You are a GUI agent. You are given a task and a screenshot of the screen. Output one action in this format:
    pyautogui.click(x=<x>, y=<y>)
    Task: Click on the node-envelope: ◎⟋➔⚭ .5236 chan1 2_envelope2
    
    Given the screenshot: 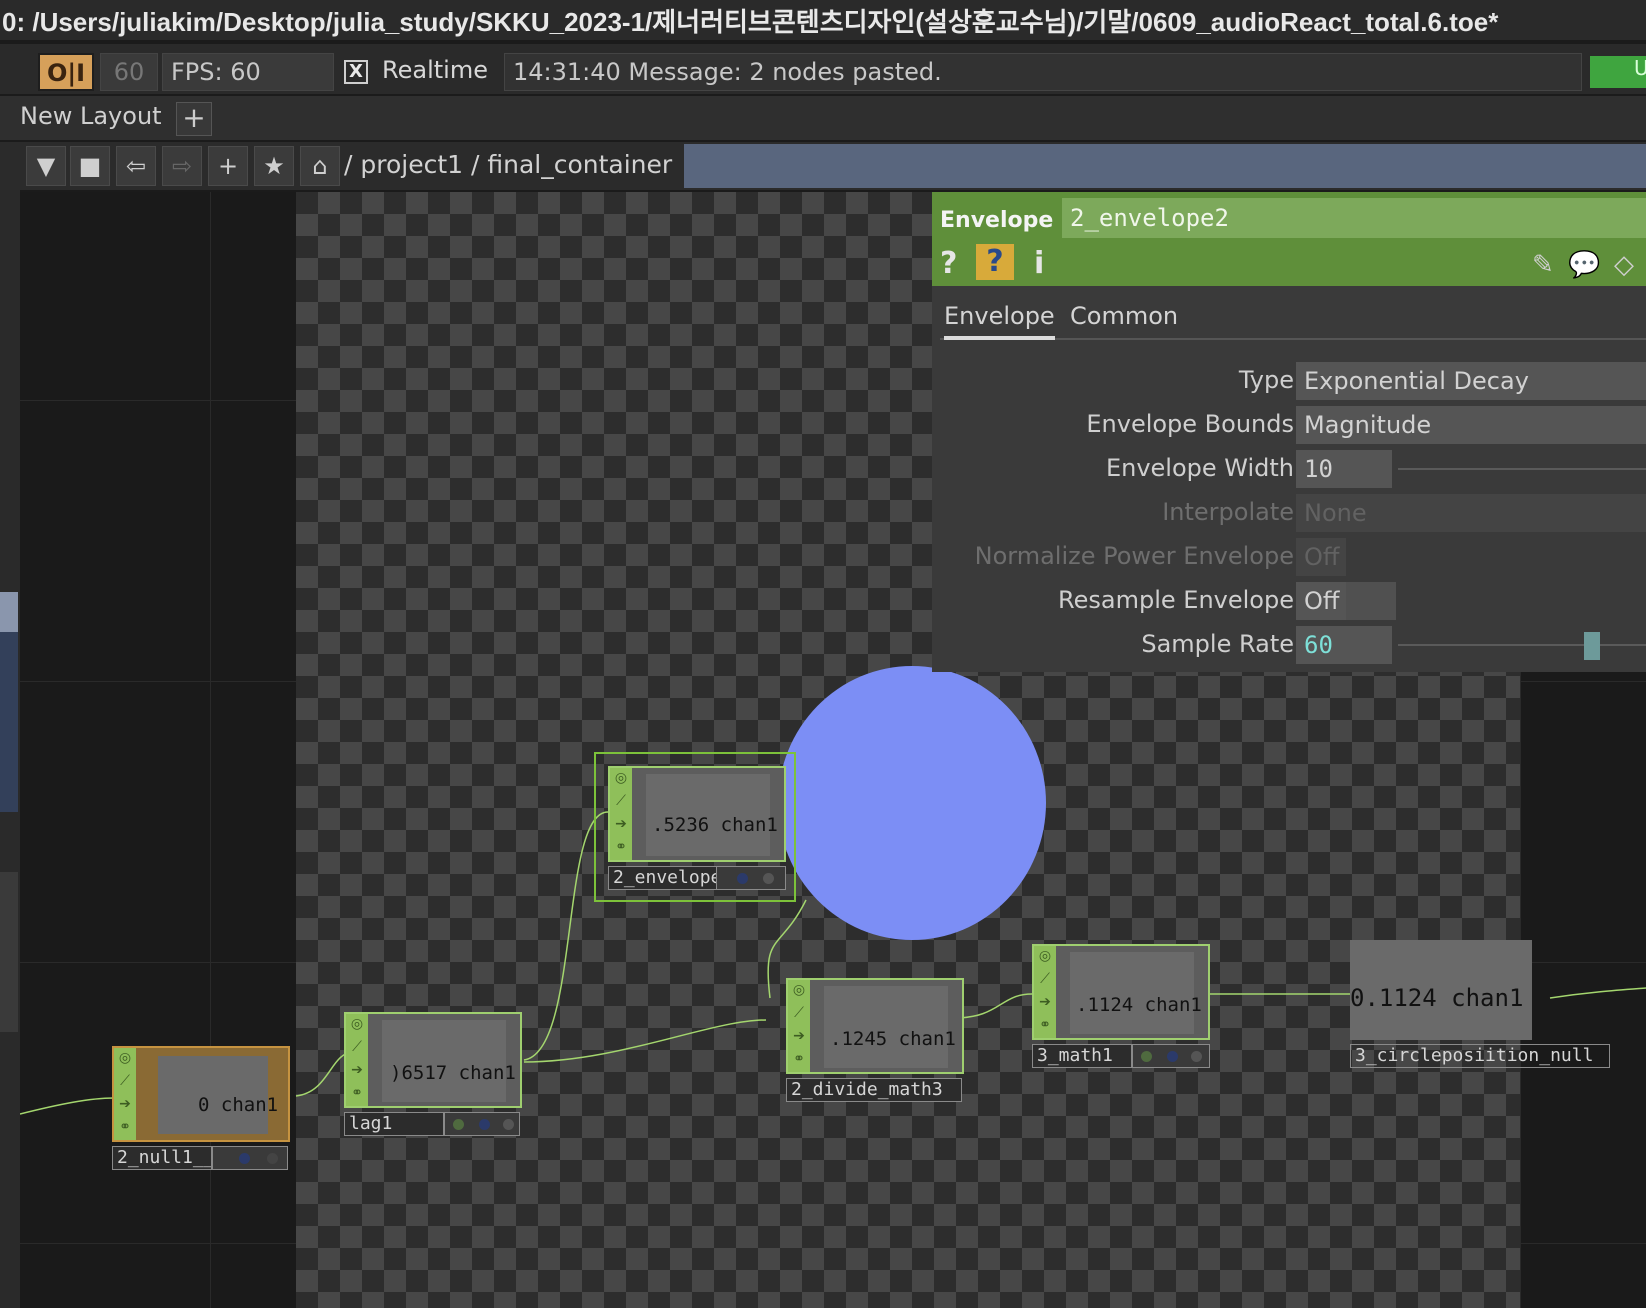 What is the action you would take?
    pyautogui.click(x=695, y=827)
    